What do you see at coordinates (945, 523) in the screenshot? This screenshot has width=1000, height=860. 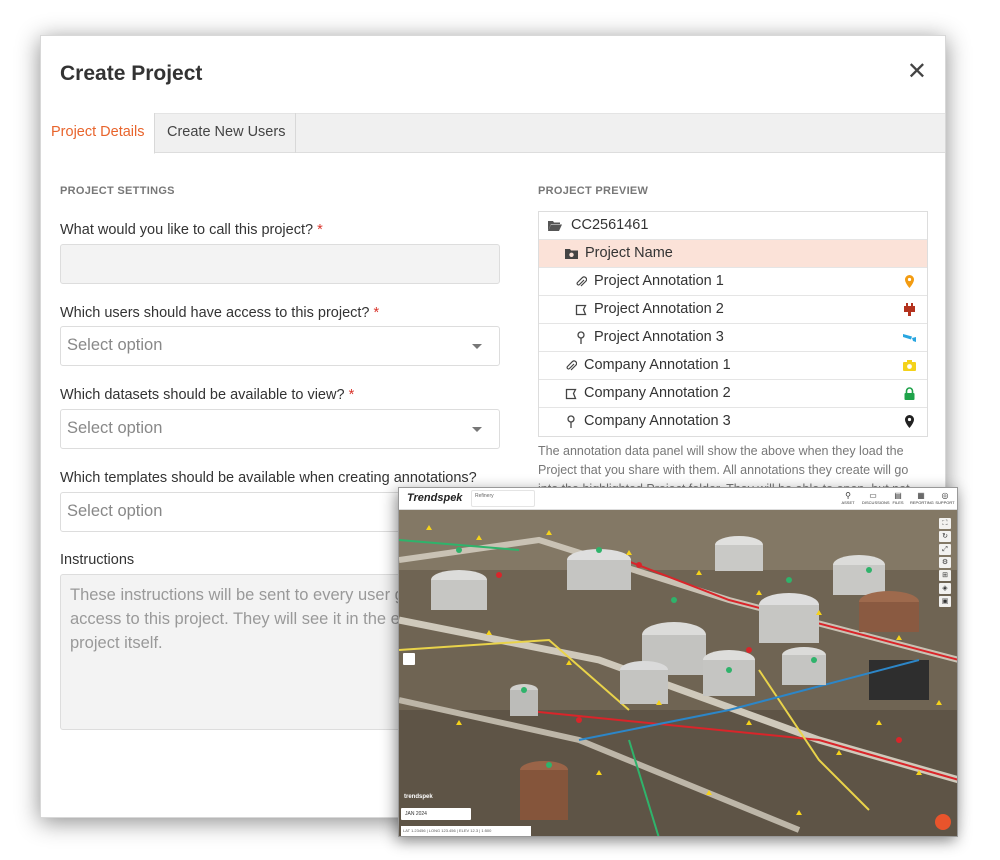 I see `fullscreen-icon: ⛶` at bounding box center [945, 523].